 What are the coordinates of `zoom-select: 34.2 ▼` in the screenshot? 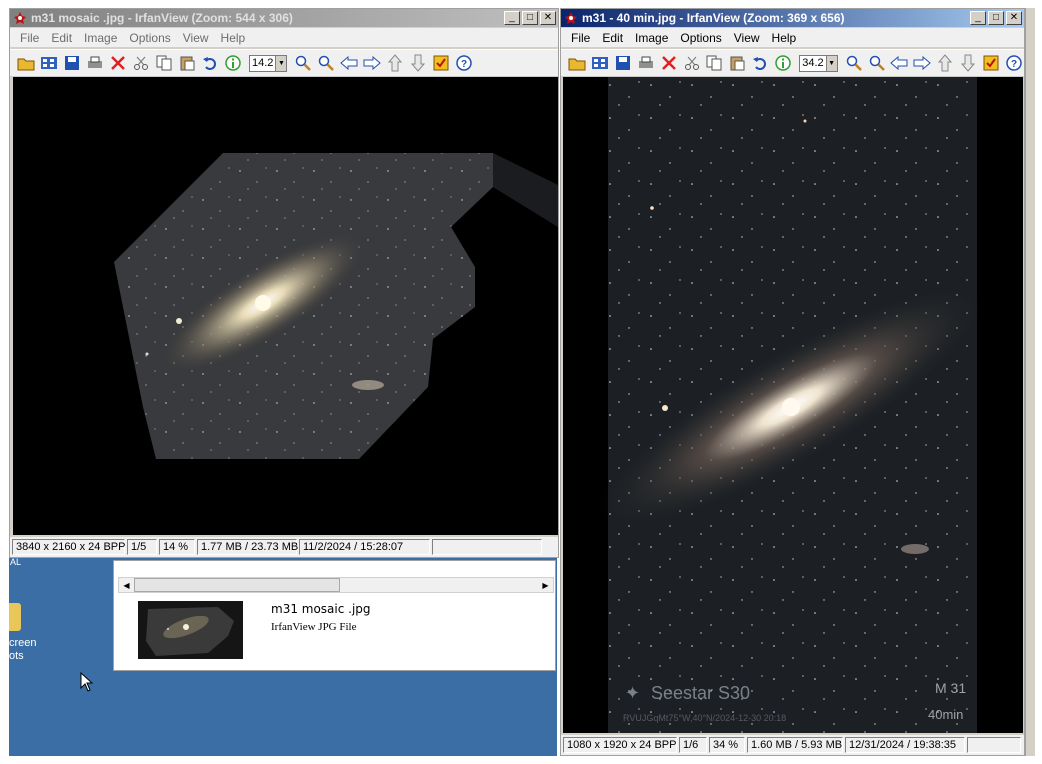 It's located at (818, 63).